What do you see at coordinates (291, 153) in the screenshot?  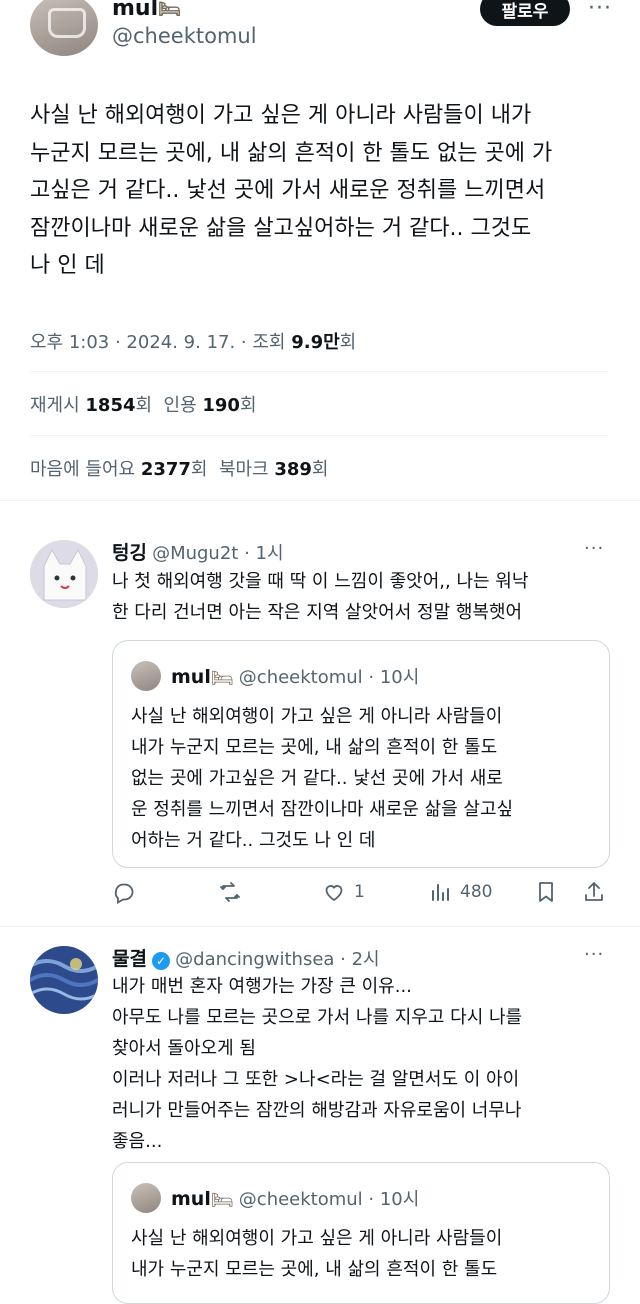 I see `tweet-line: 누군지 모르는 곳에, 내 삶의 흔적이 한 톨도 없는 곳에 가` at bounding box center [291, 153].